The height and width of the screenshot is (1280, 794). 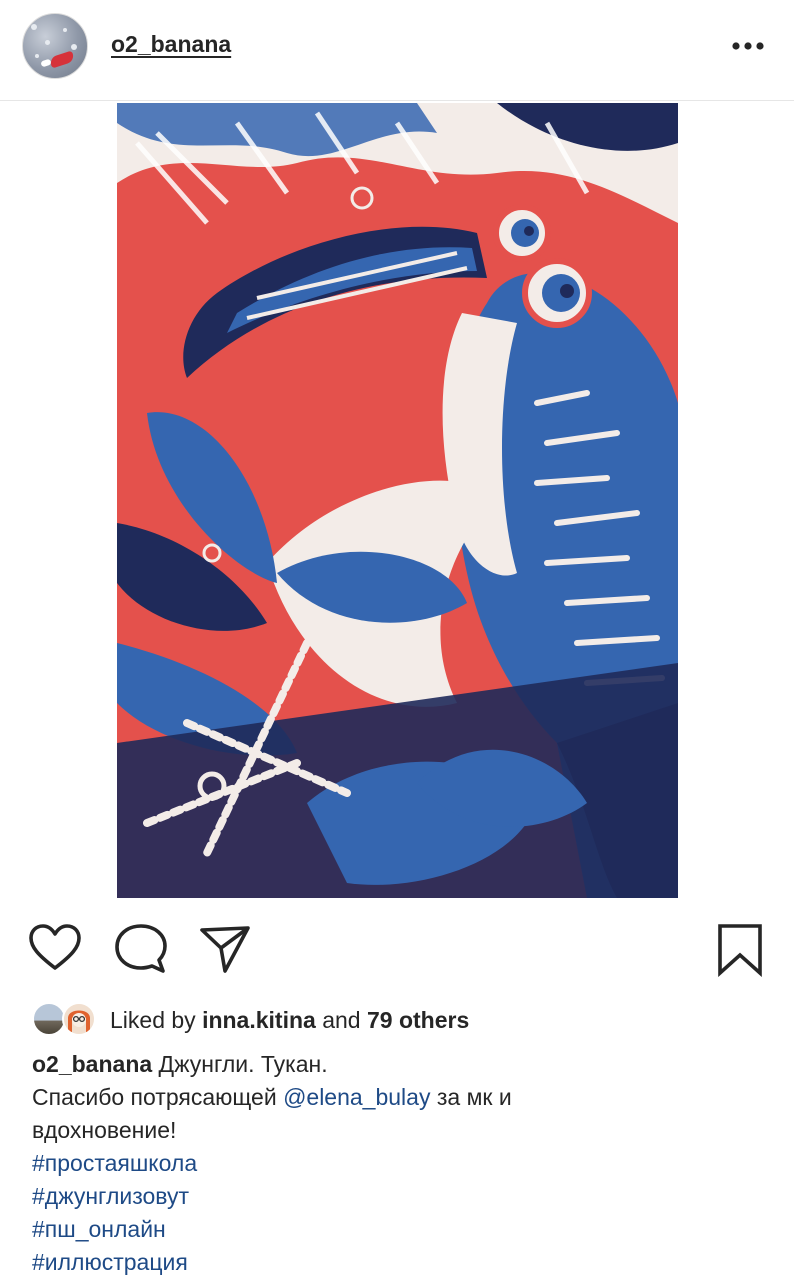 What do you see at coordinates (418, 1020) in the screenshot?
I see `likes-others-count: 79 others` at bounding box center [418, 1020].